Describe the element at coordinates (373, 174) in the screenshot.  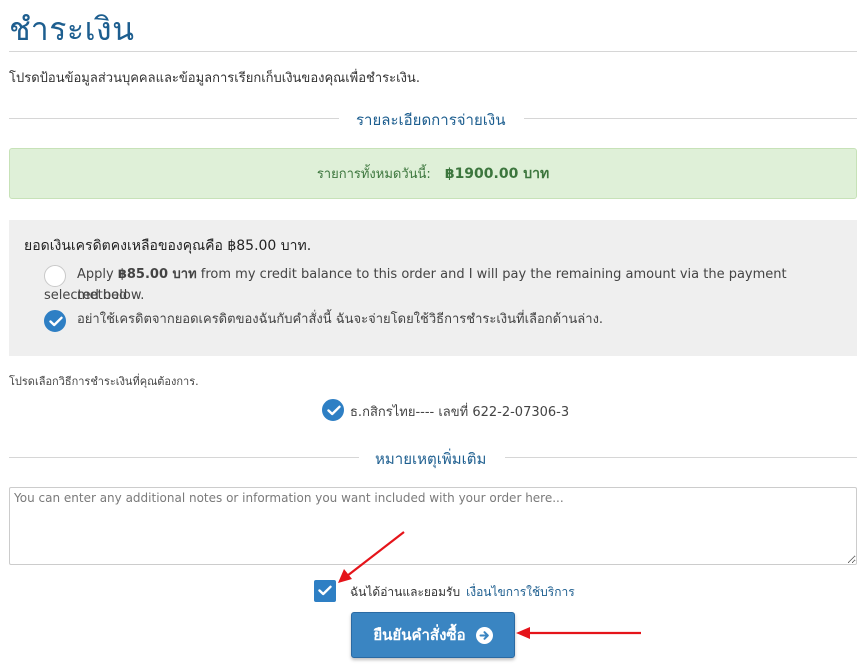
I see `total-label: รายการทั้งหมดวันนี้:` at that location.